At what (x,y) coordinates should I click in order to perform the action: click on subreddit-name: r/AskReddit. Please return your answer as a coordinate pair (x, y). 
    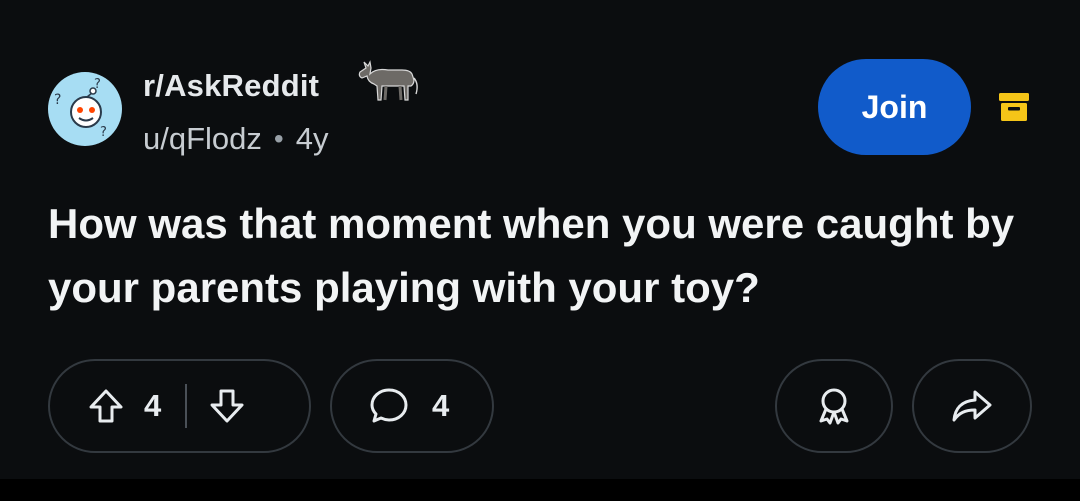
    Looking at the image, I should click on (231, 86).